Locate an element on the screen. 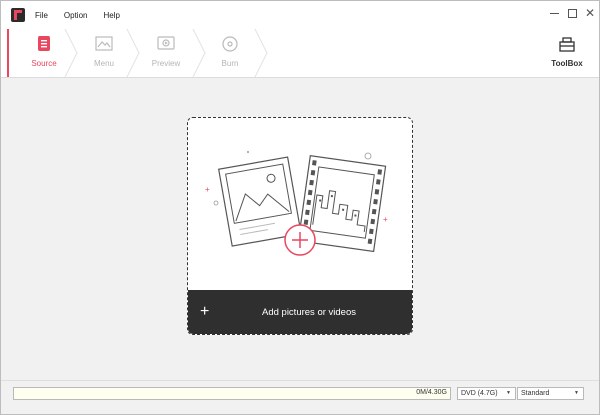  add-media-label: Add pictures or videos is located at coordinates (309, 312).